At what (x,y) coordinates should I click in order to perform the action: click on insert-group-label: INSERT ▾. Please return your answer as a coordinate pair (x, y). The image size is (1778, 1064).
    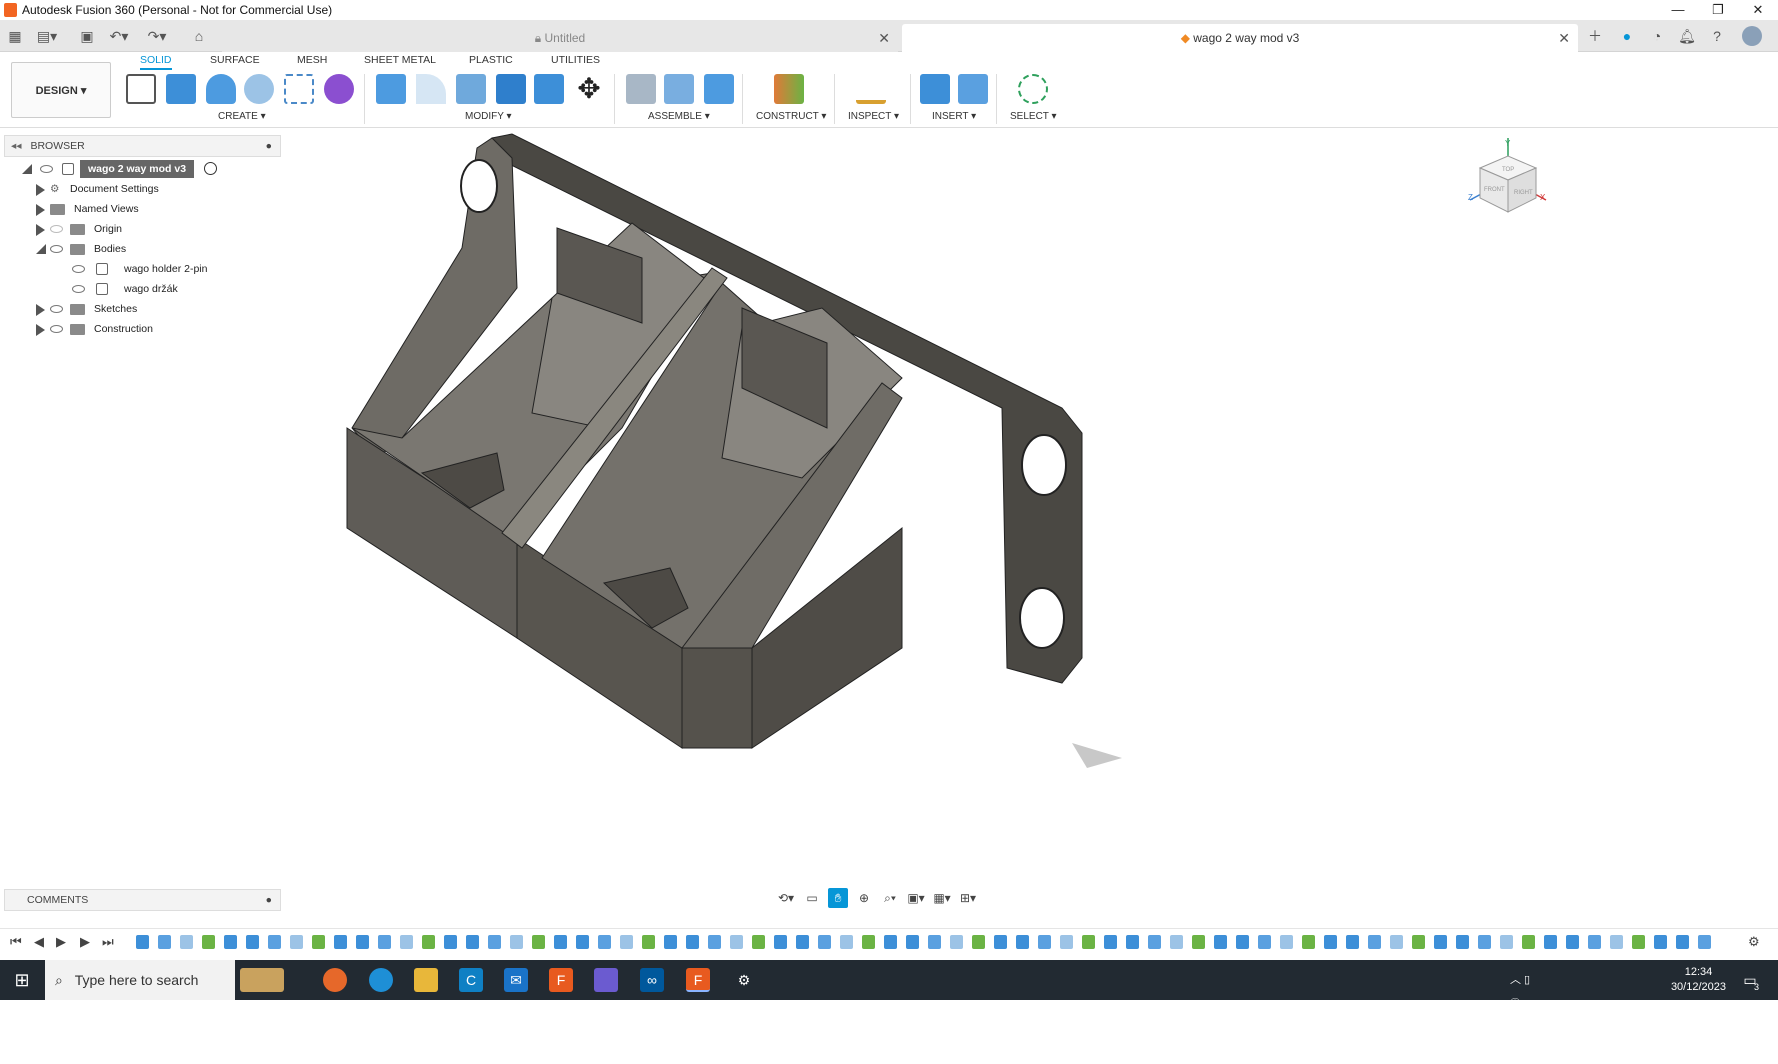
    Looking at the image, I should click on (954, 116).